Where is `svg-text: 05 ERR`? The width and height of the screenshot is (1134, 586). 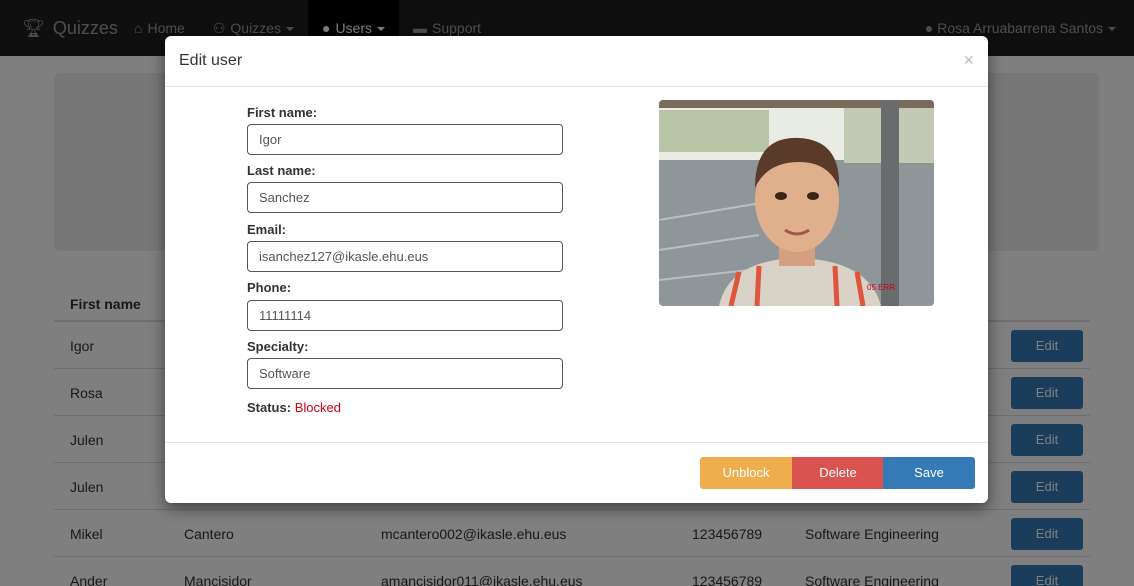
svg-text: 05 ERR is located at coordinates (881, 287).